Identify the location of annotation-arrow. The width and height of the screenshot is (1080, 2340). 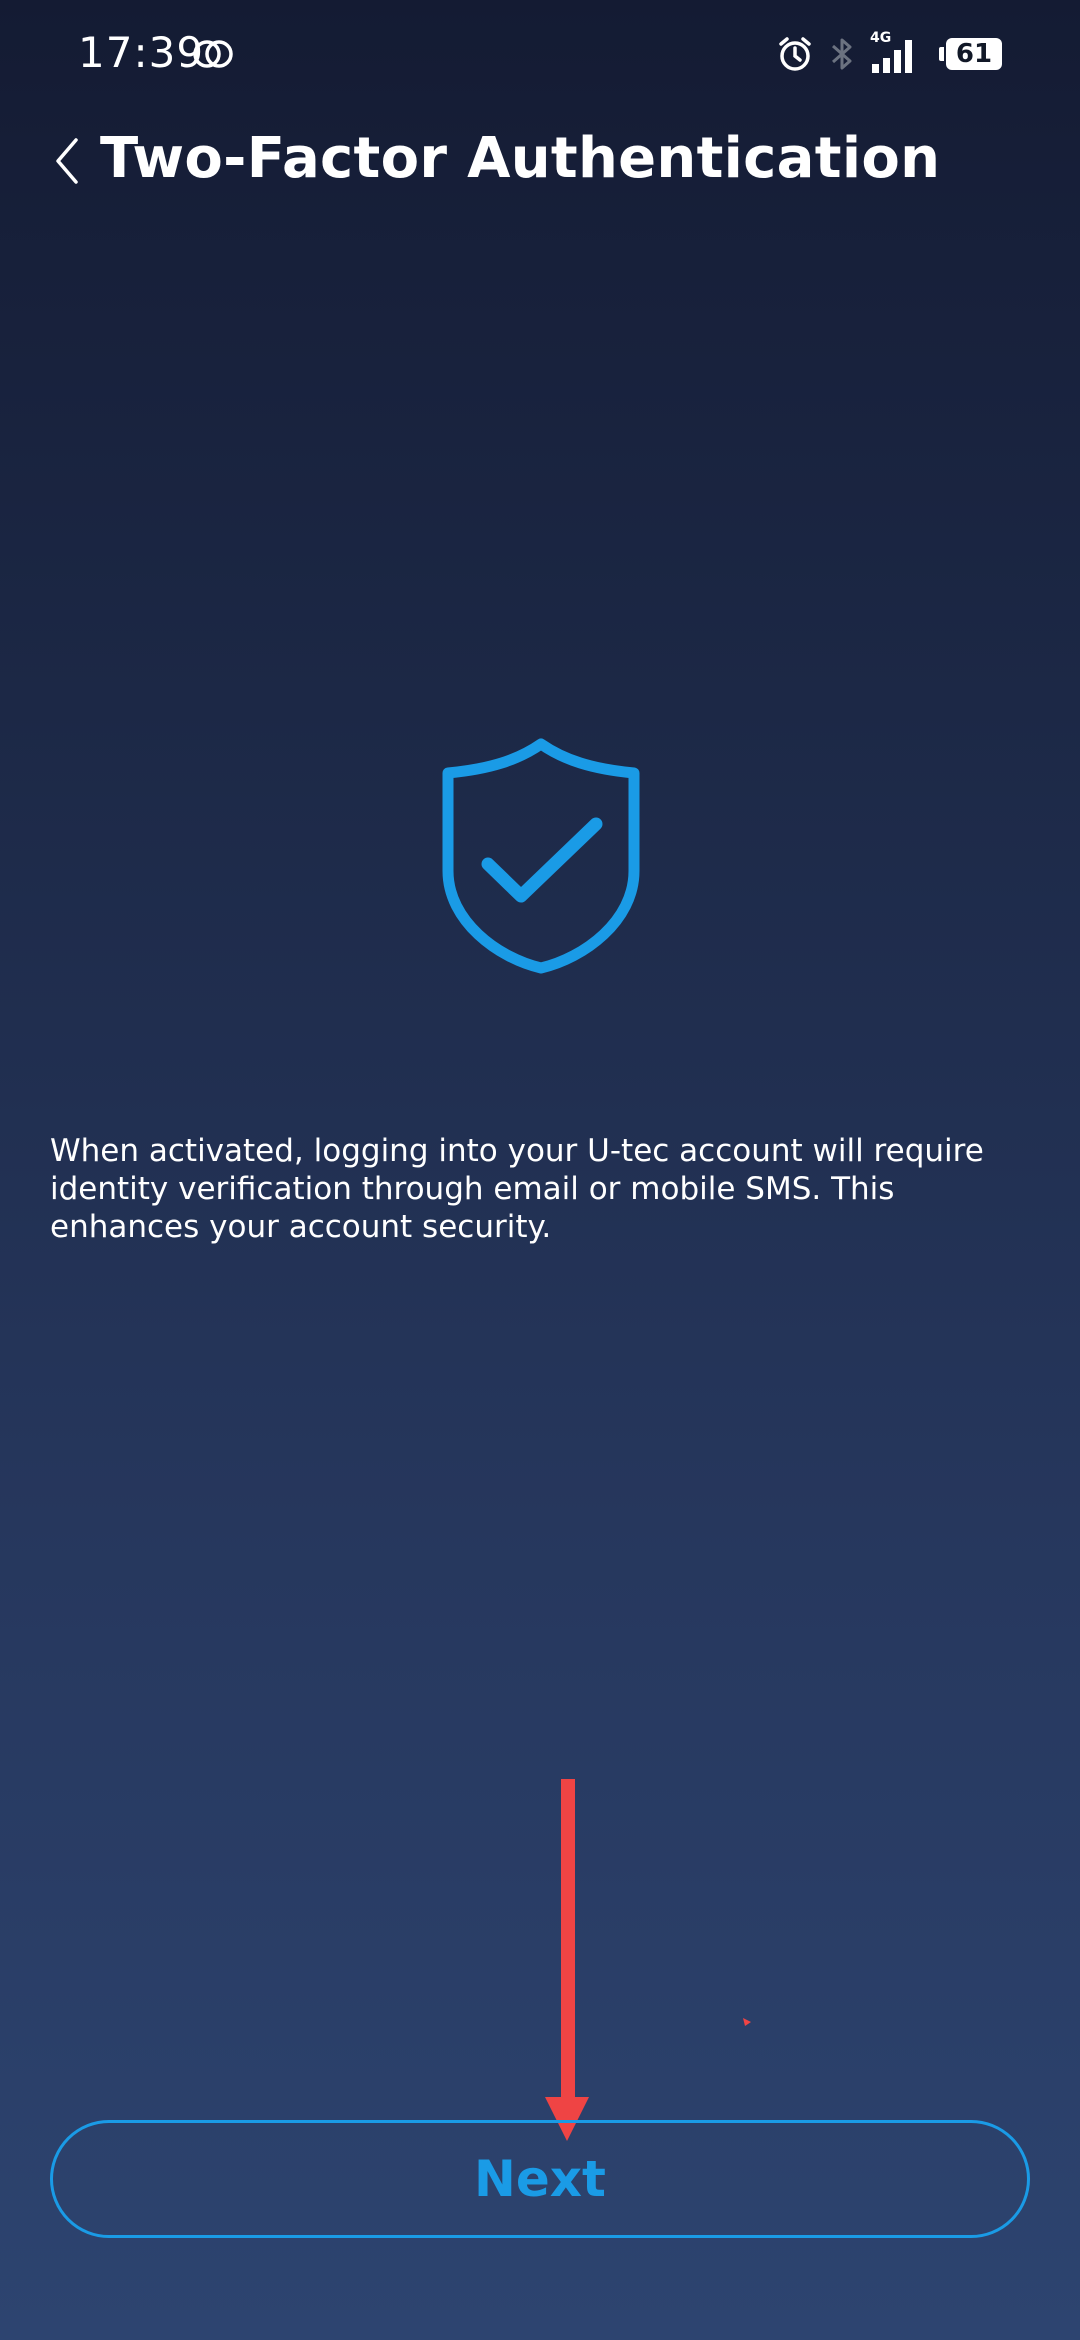
(567, 1960).